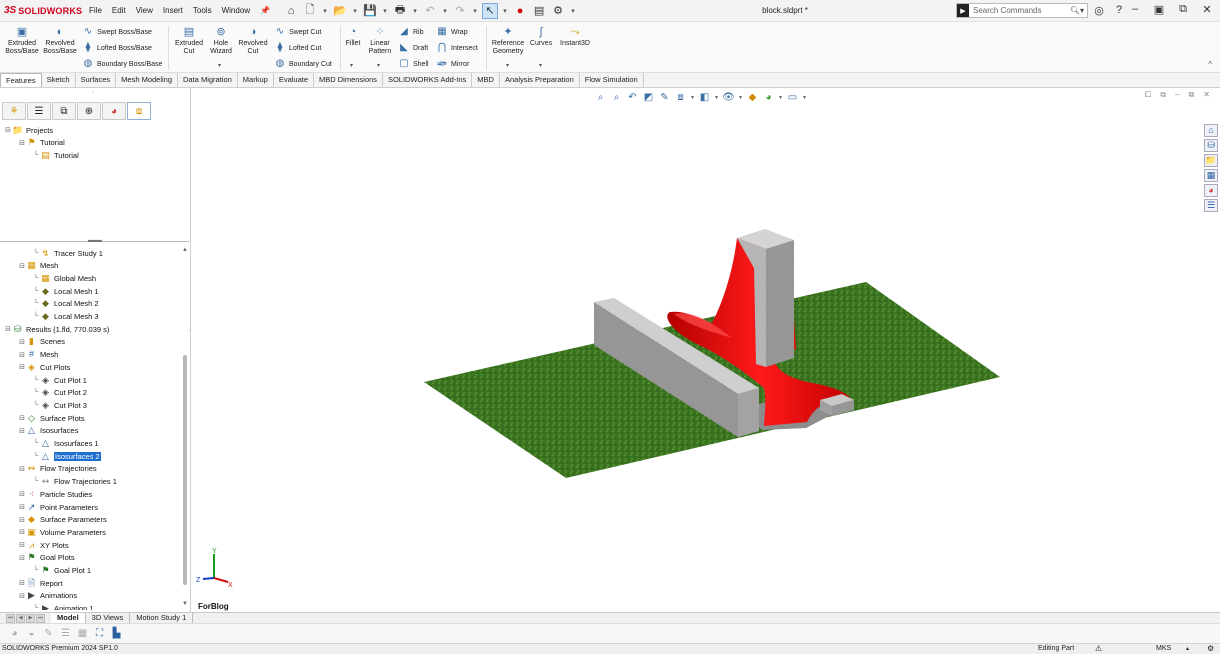  I want to click on search-icon: 🔍︎▾, so click(1077, 10).